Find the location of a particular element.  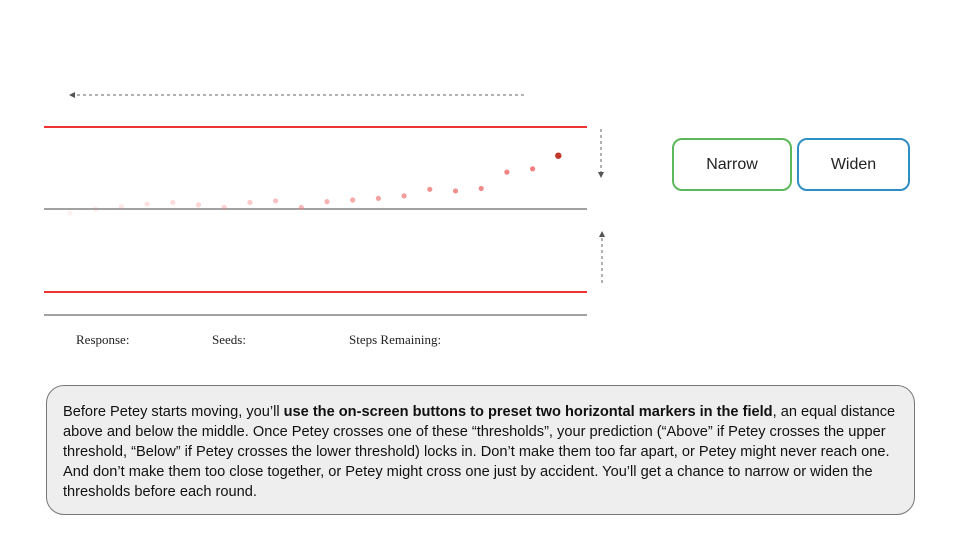

steps-remaining-label: Steps Remaining: is located at coordinates (395, 339).